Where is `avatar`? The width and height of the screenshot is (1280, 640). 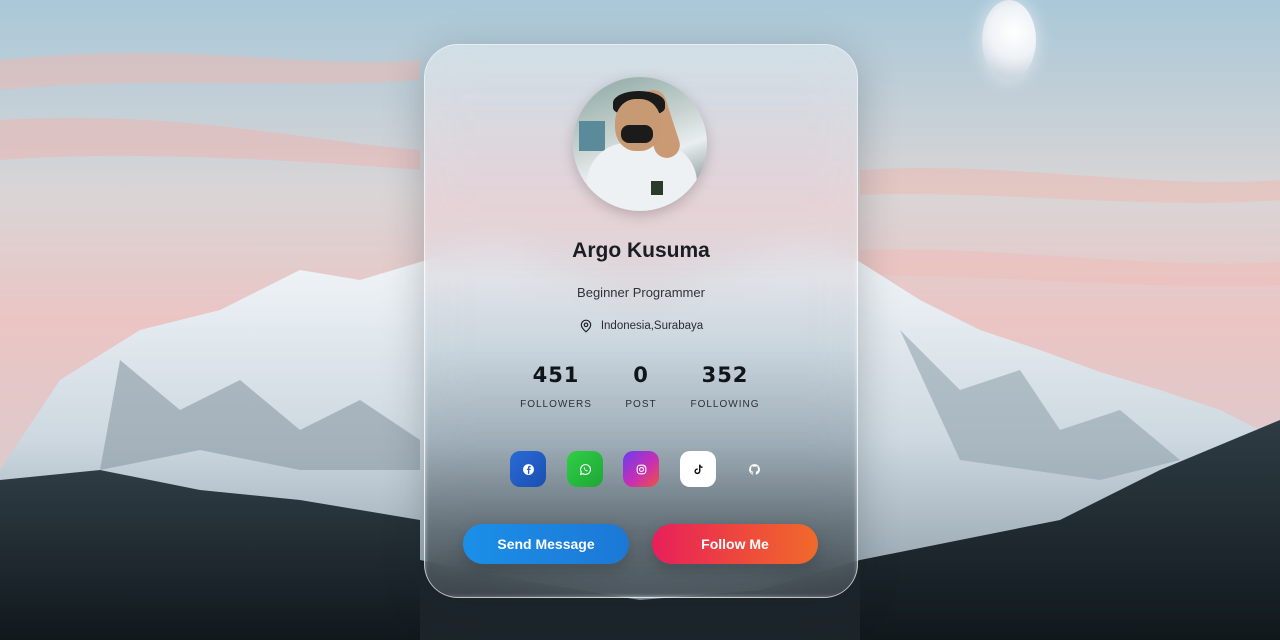
avatar is located at coordinates (640, 144).